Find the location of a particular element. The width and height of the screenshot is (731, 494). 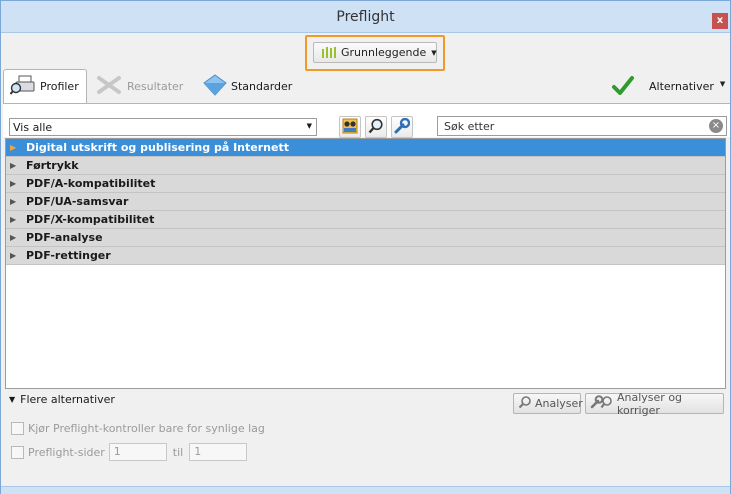

list-item: ▶ PDF/UA-samsvar is located at coordinates (365, 202).